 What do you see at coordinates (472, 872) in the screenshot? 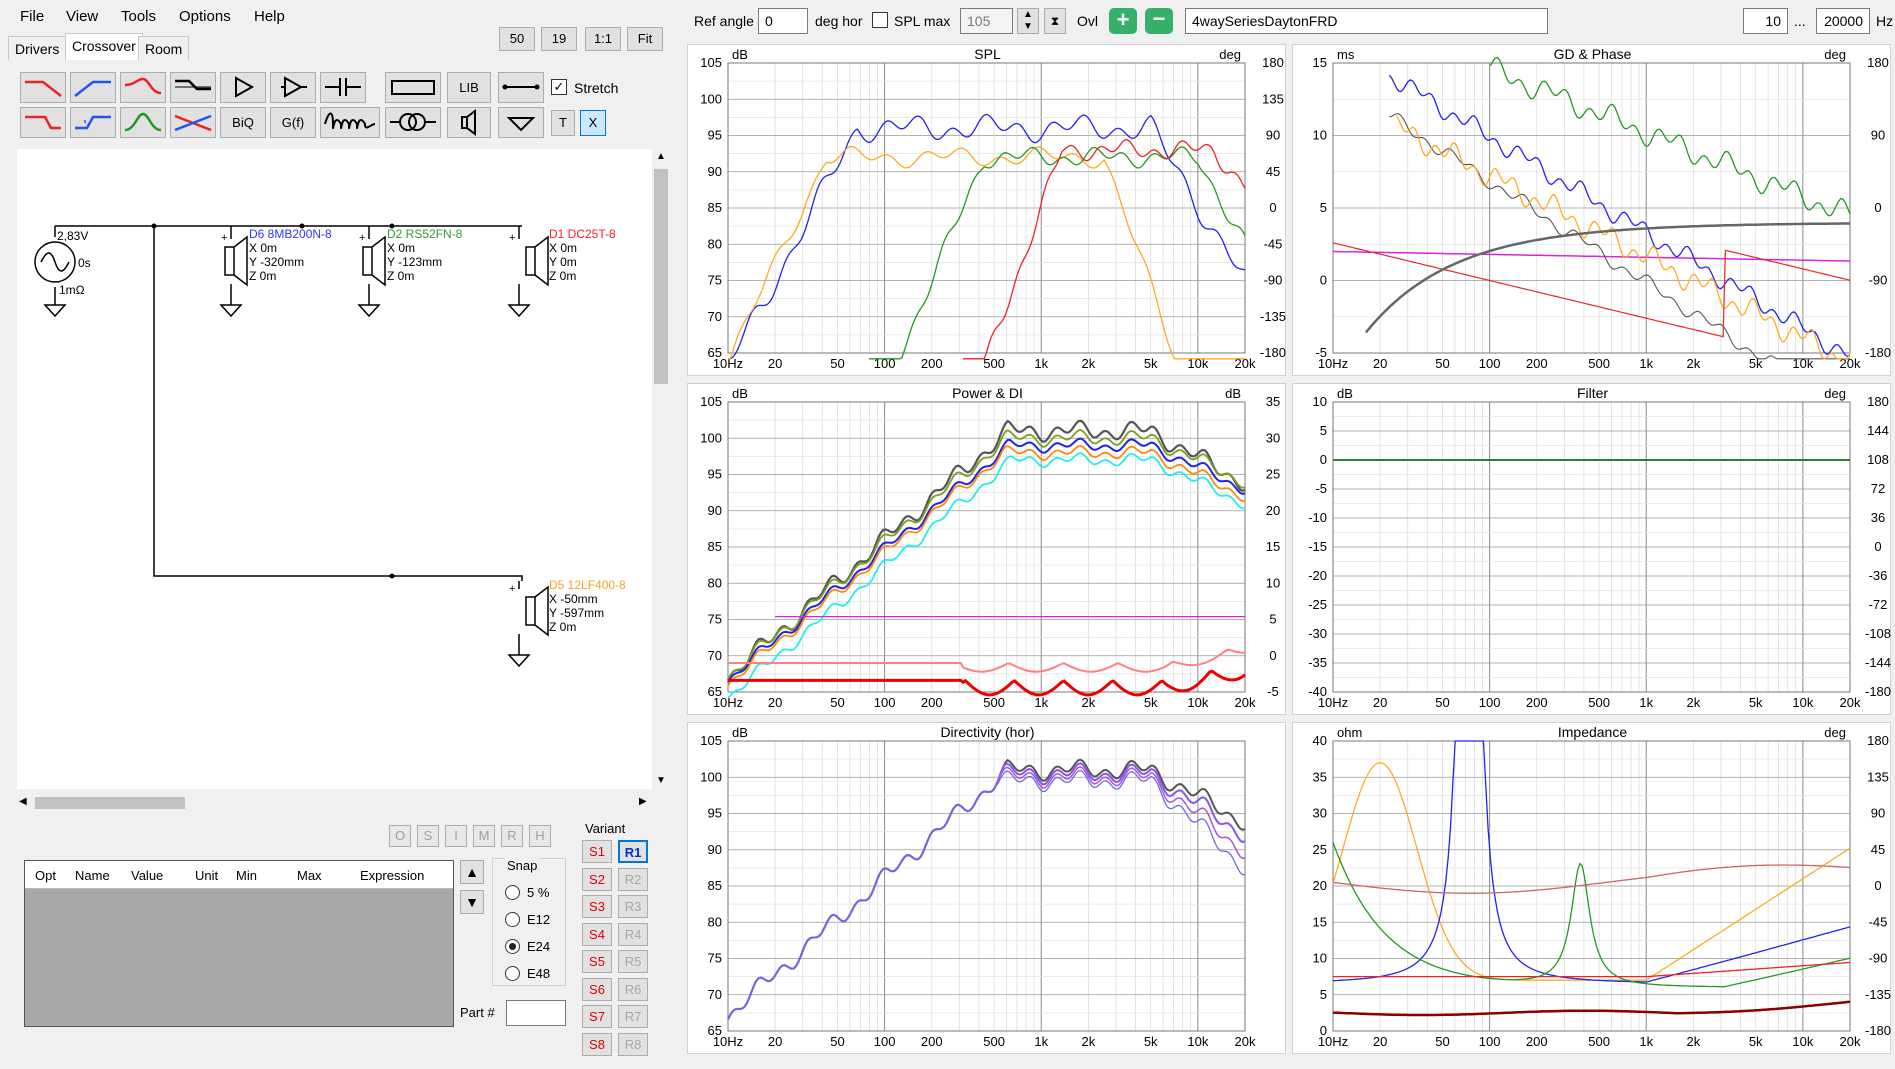
I see `move-up-button: ▲` at bounding box center [472, 872].